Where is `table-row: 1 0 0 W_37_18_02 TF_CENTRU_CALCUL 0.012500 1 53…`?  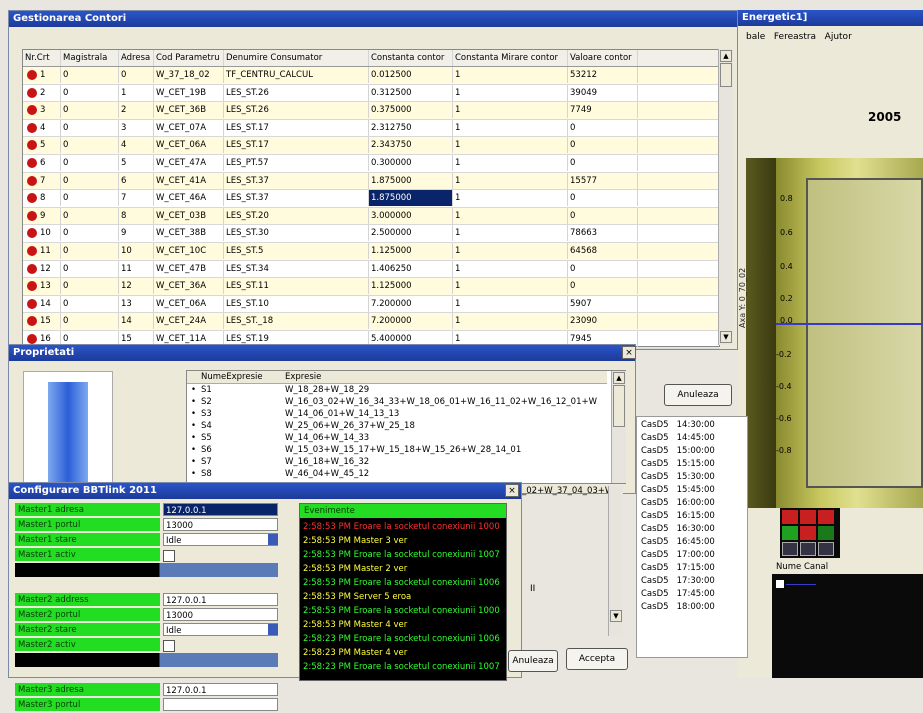
table-row: 1 0 0 W_37_18_02 TF_CENTRU_CALCUL 0.012500 1 53… is located at coordinates (371, 76).